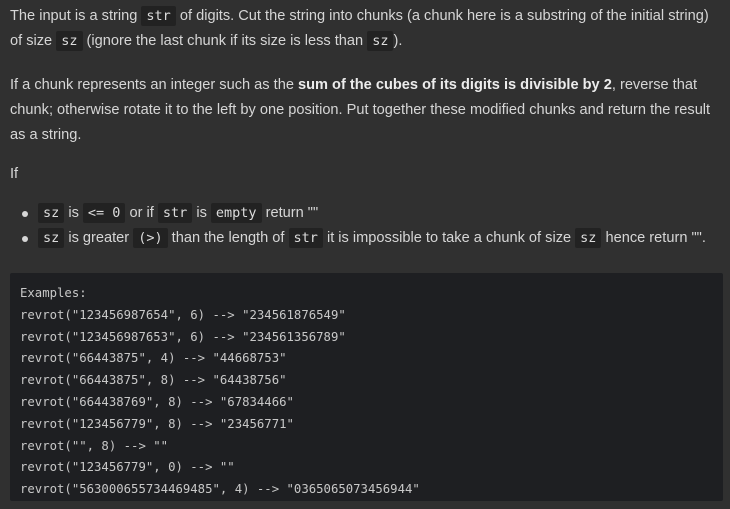 The height and width of the screenshot is (509, 730). I want to click on example-line: revrot("66443875", 8) --> "64438756", so click(153, 380).